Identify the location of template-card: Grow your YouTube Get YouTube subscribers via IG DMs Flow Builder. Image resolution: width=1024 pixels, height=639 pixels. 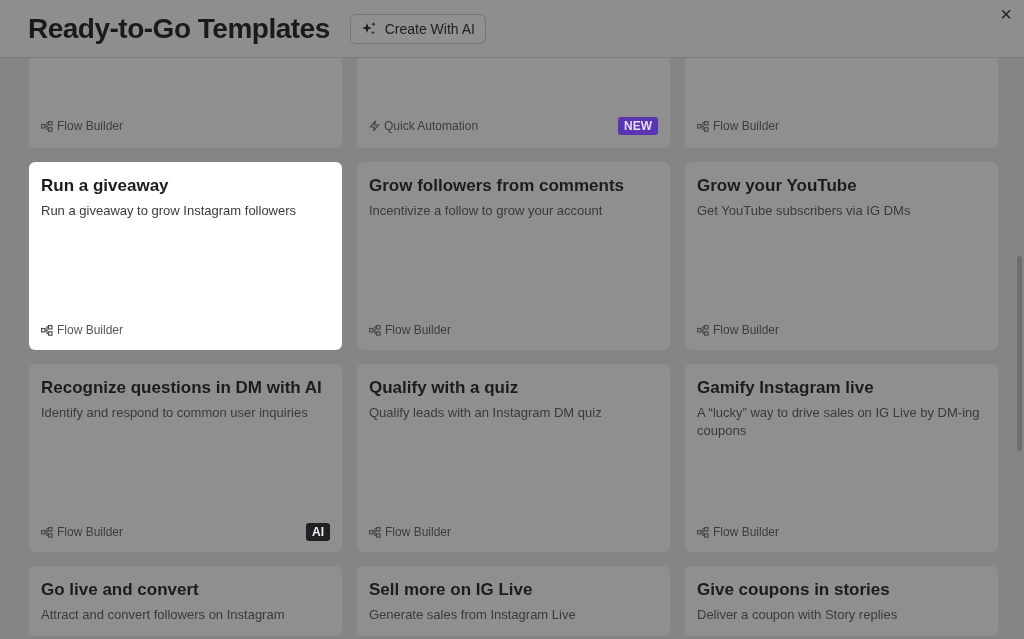
(841, 256).